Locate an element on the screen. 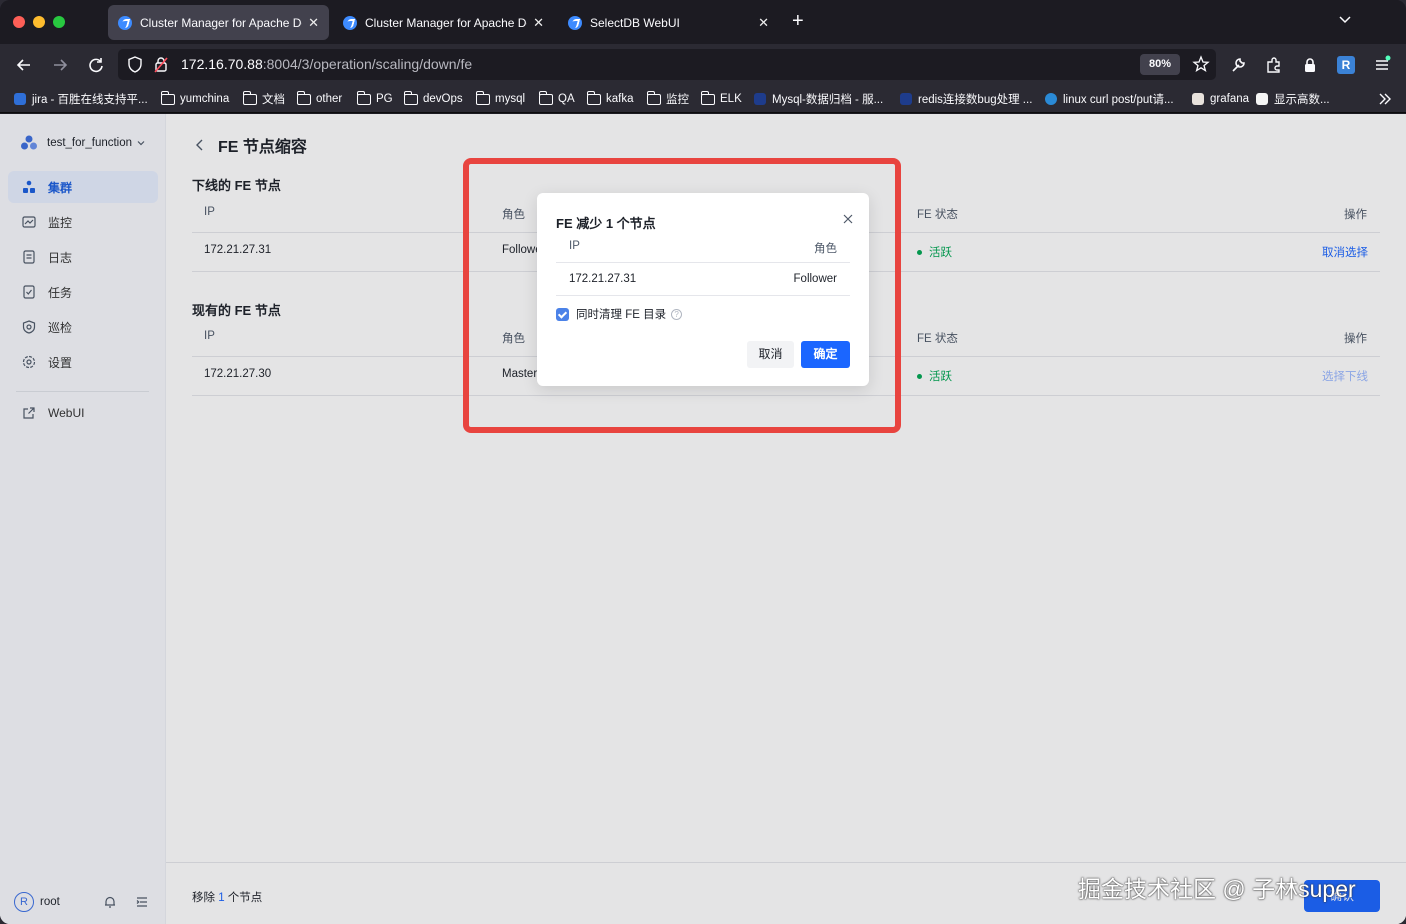 This screenshot has width=1406, height=924. bookmark-folder-monitor: 监控 is located at coordinates (667, 98).